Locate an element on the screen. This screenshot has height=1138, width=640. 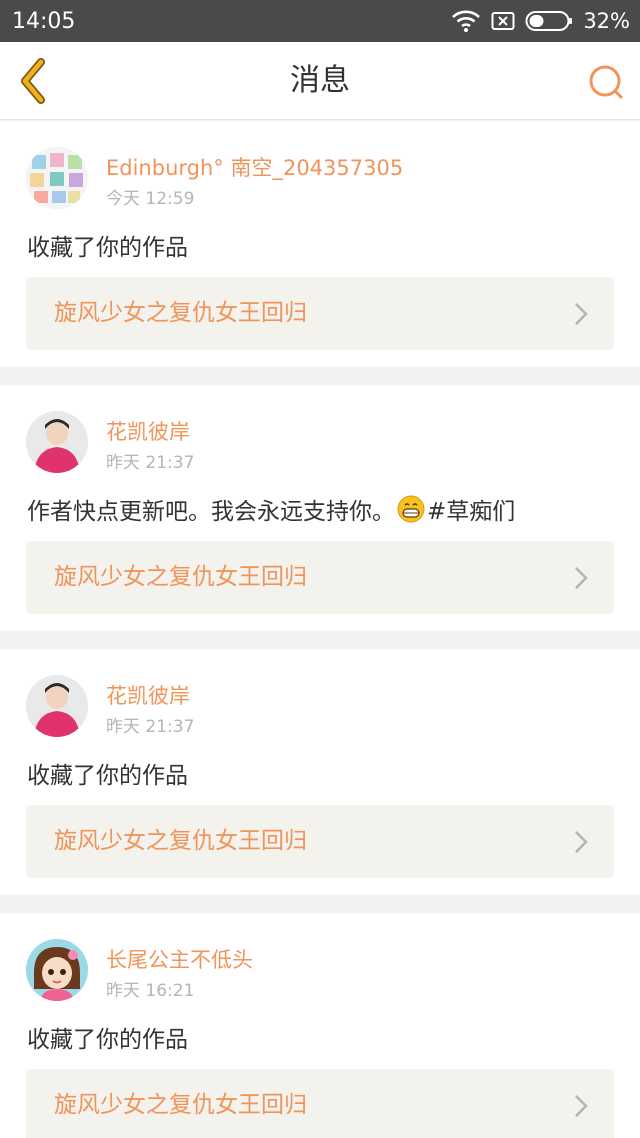
avatar-collage-image is located at coordinates (57, 178).